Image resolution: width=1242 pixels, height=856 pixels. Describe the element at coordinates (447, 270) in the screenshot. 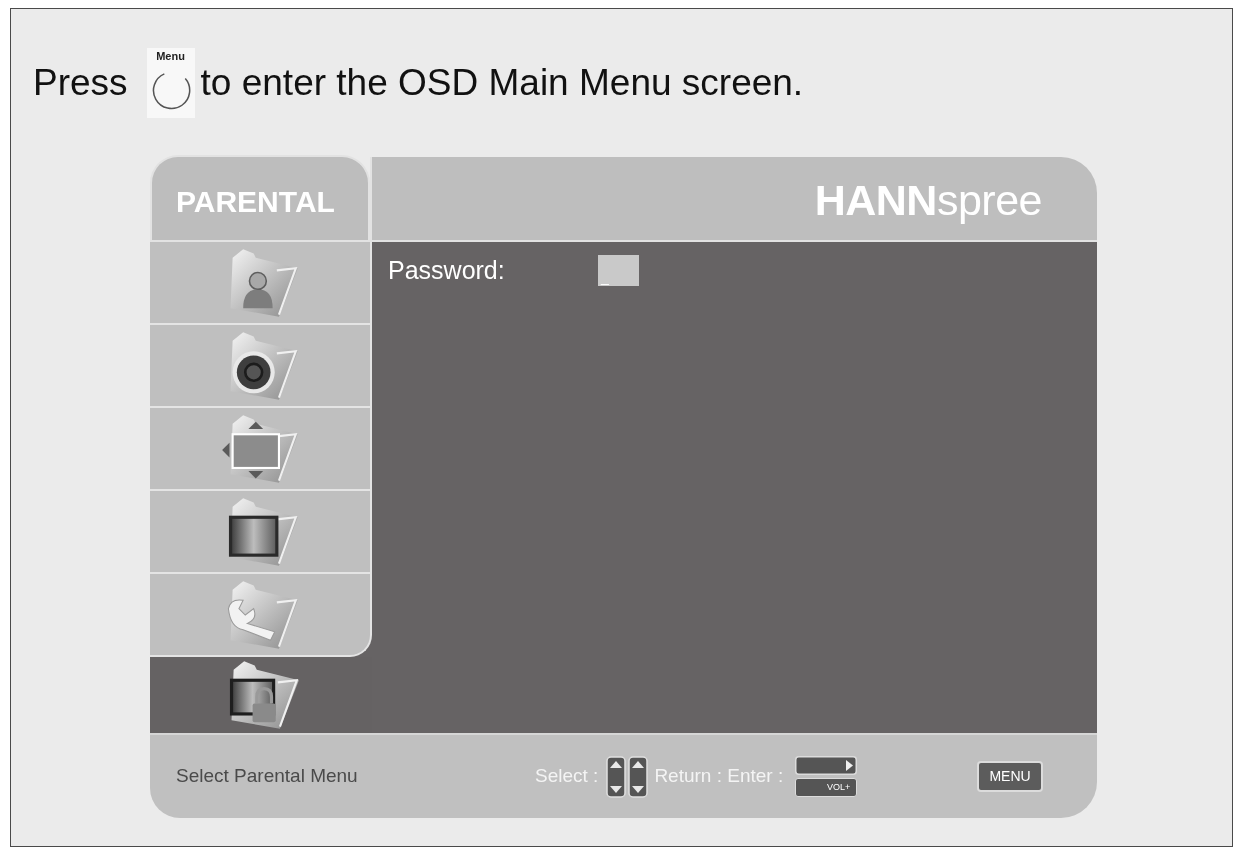

I see `field-label: Password:` at that location.